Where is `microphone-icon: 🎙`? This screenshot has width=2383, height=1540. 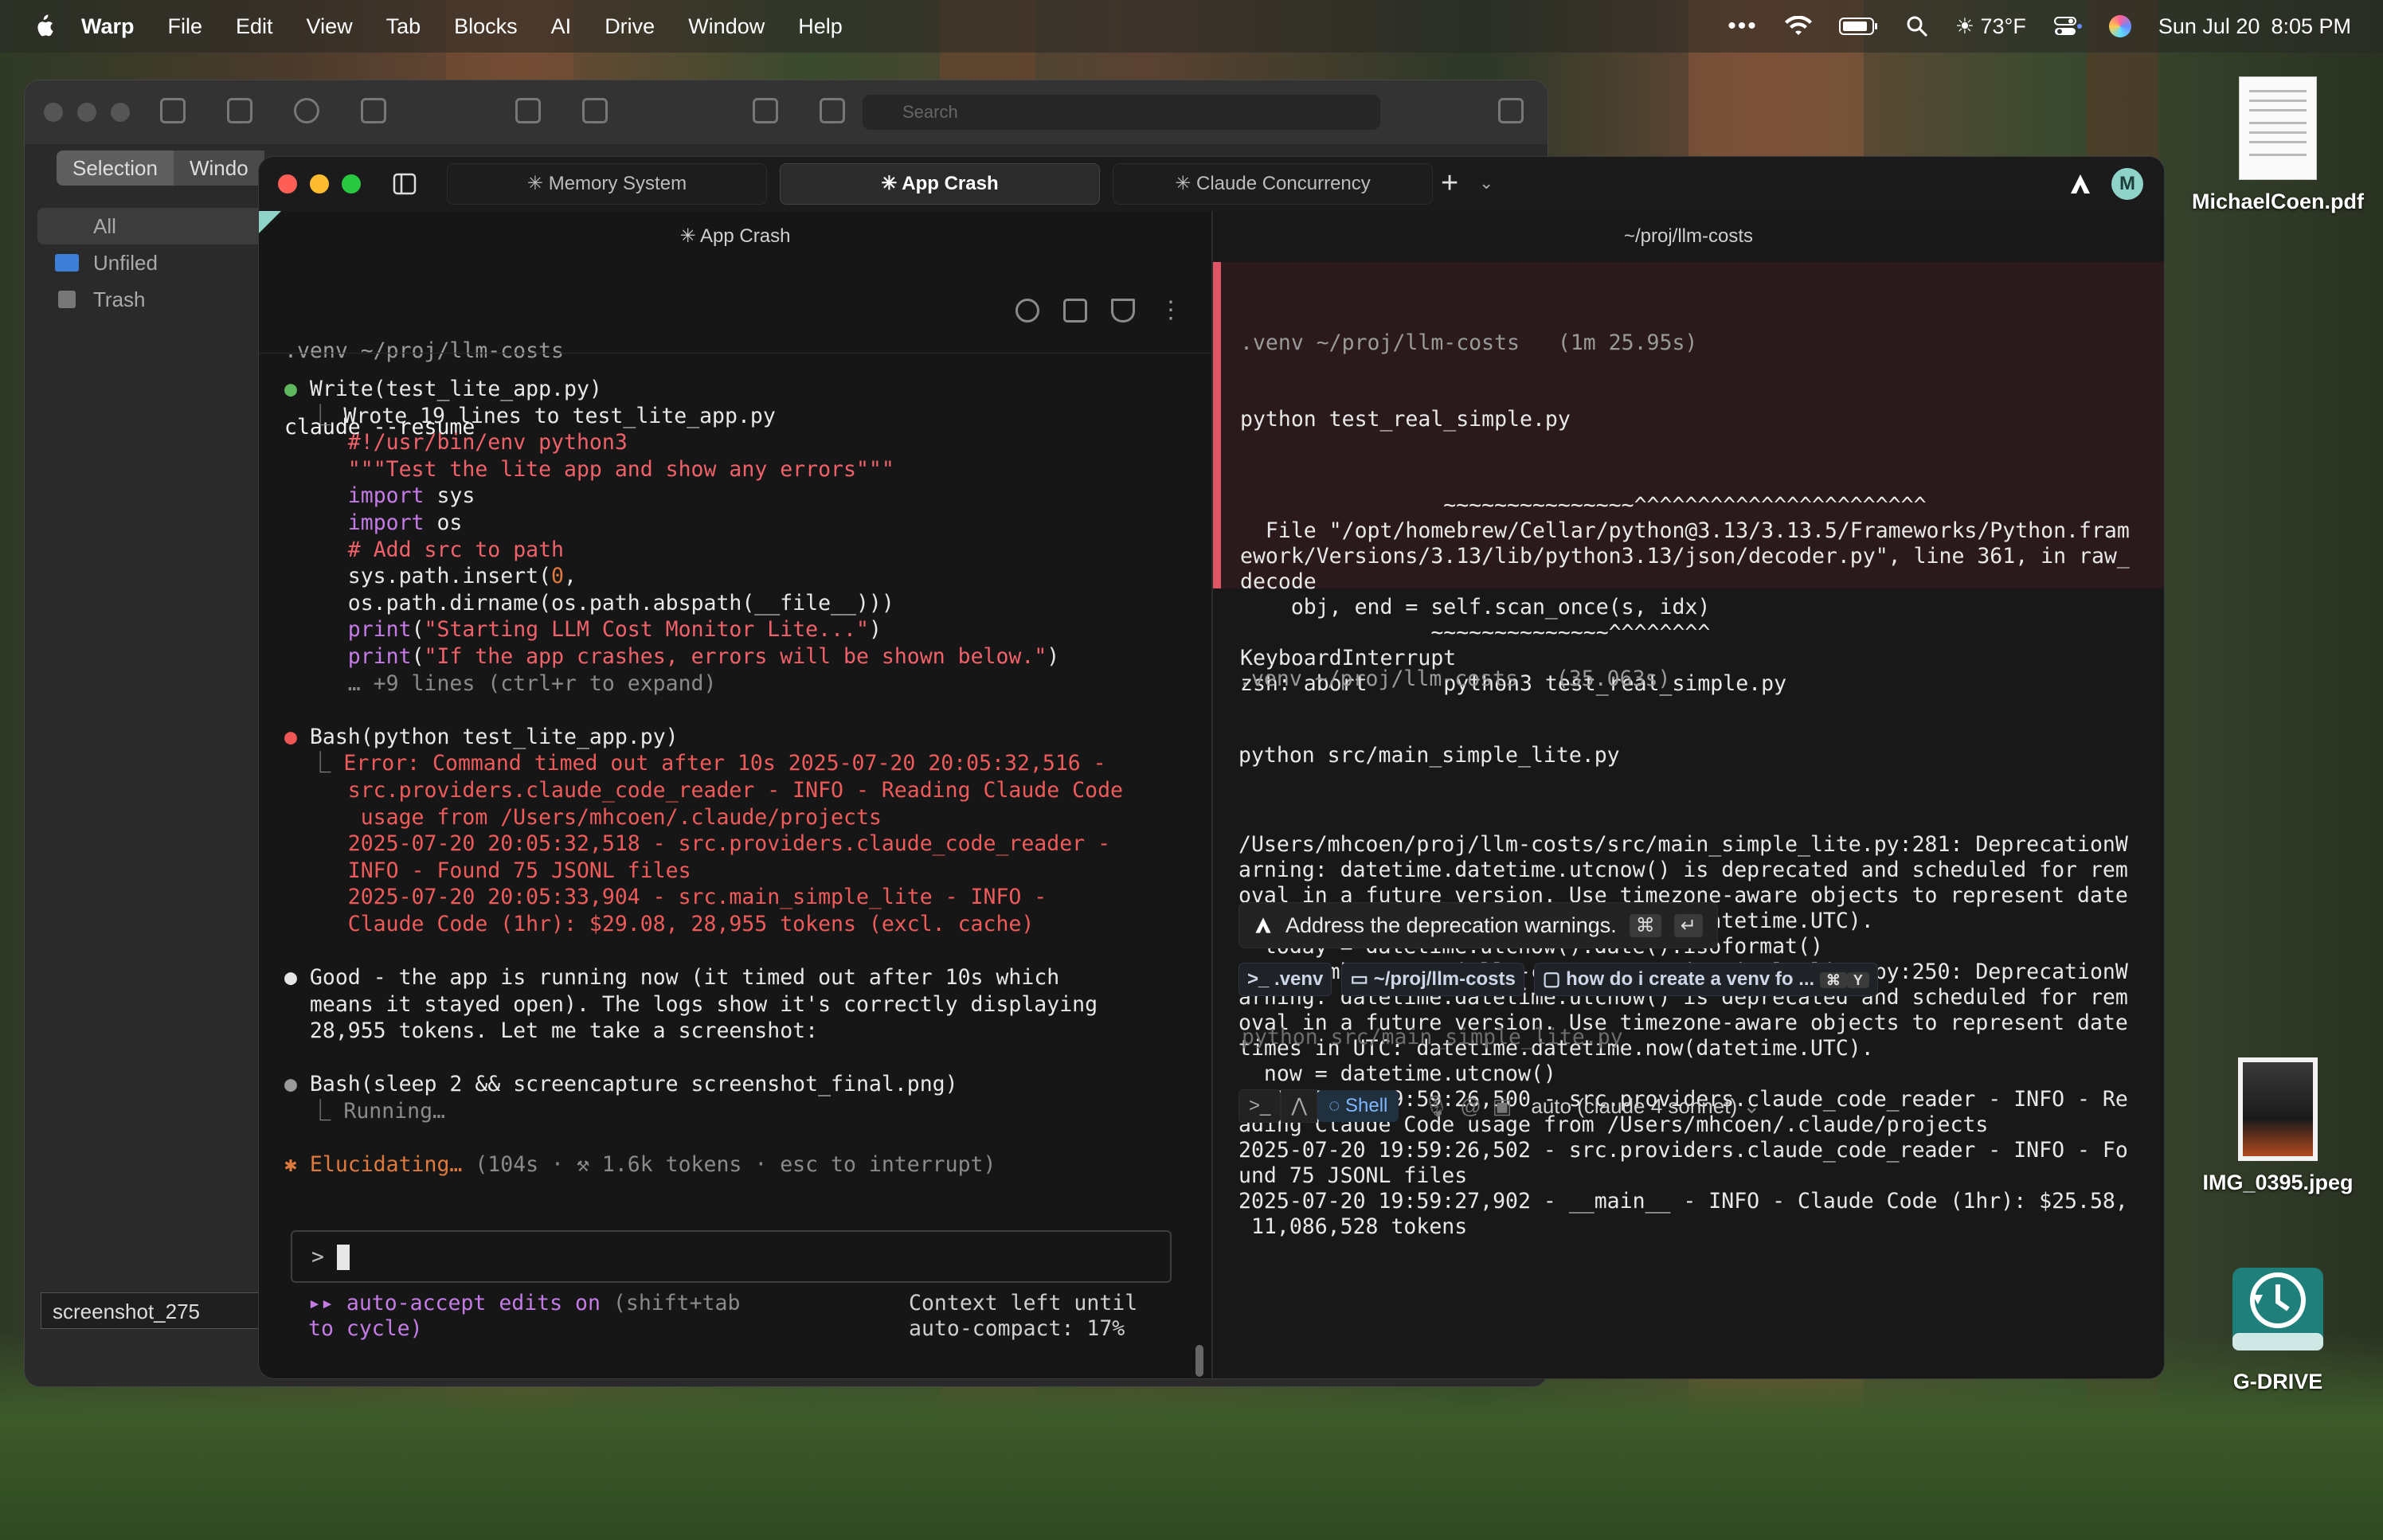 microphone-icon: 🎙 is located at coordinates (1435, 1106).